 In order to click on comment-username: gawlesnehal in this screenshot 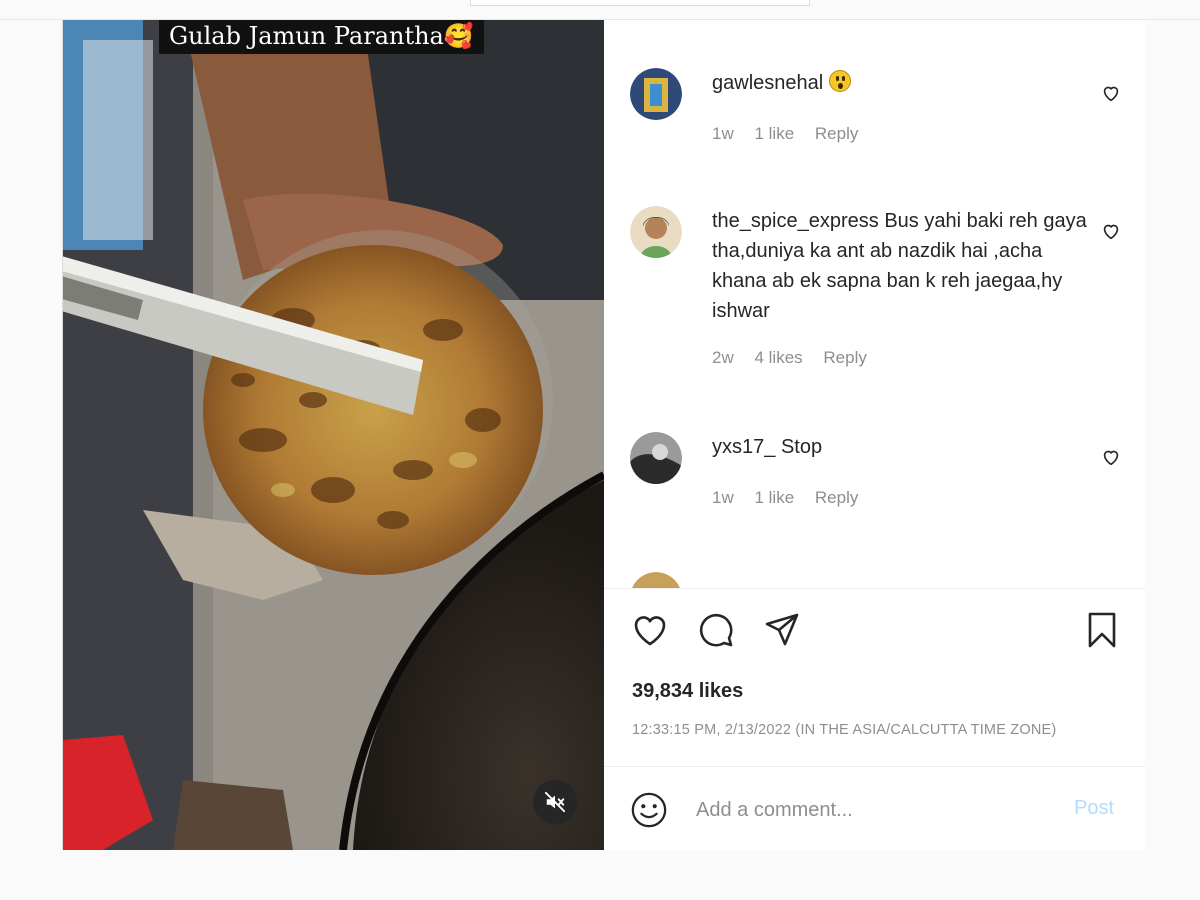, I will do `click(767, 83)`.